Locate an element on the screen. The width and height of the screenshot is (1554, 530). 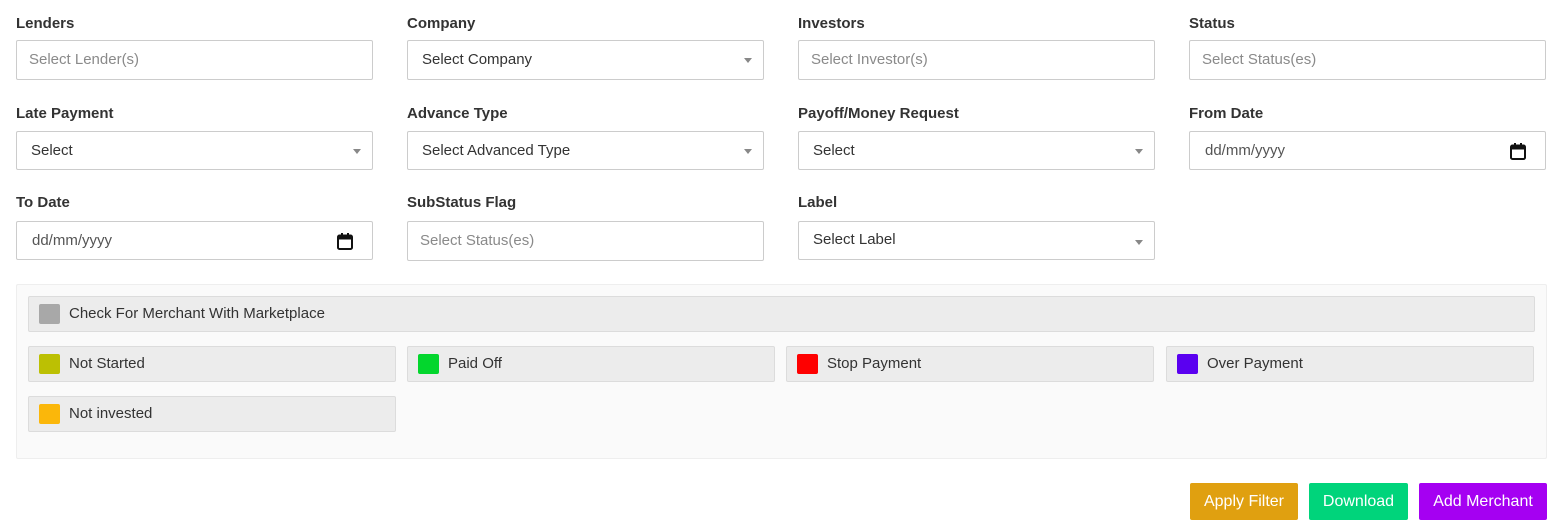
company-select: Select Company is located at coordinates (585, 60).